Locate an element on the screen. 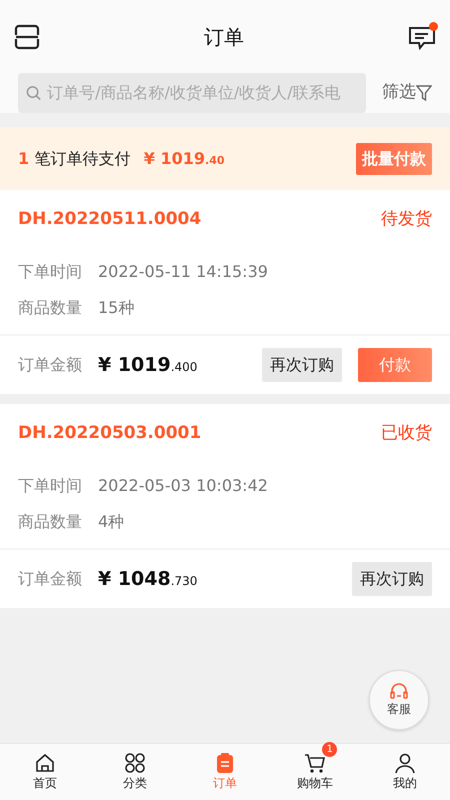 The width and height of the screenshot is (450, 800). field-value: 2022-05-11 14:15:39 is located at coordinates (183, 272).